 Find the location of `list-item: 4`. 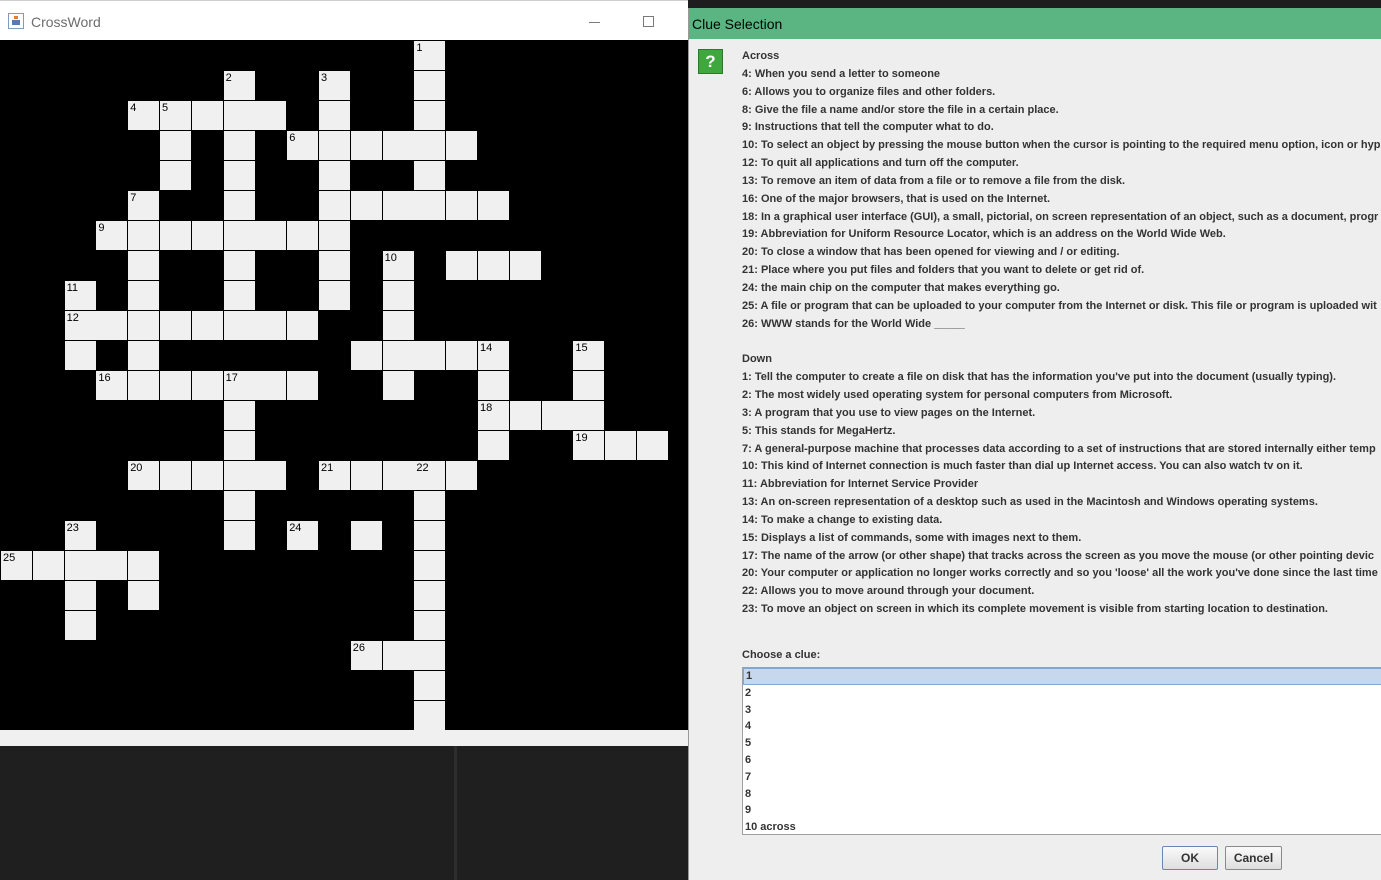

list-item: 4 is located at coordinates (1062, 726).